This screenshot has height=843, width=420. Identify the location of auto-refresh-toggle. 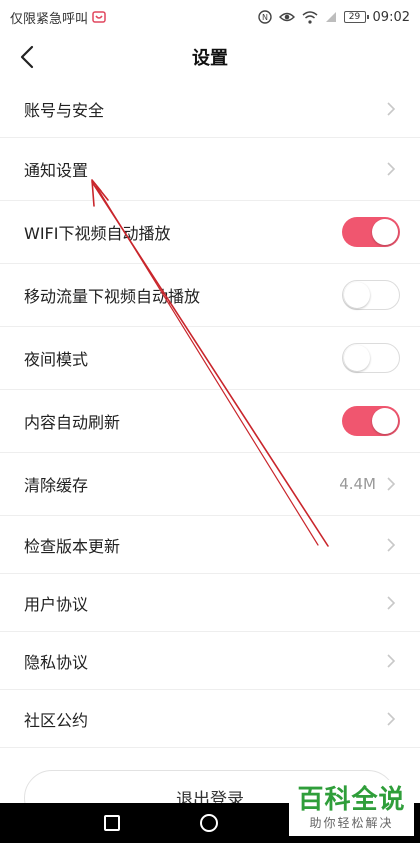
(371, 421).